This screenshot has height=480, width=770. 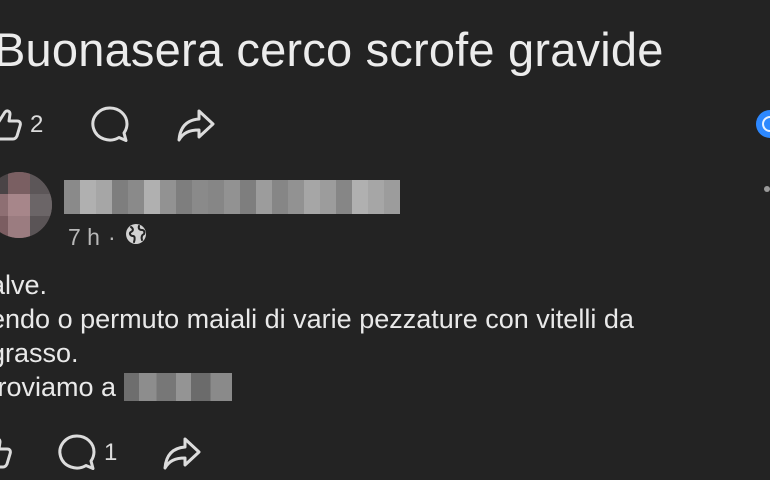 What do you see at coordinates (317, 387) in the screenshot?
I see `comment-line-location: troviamo a` at bounding box center [317, 387].